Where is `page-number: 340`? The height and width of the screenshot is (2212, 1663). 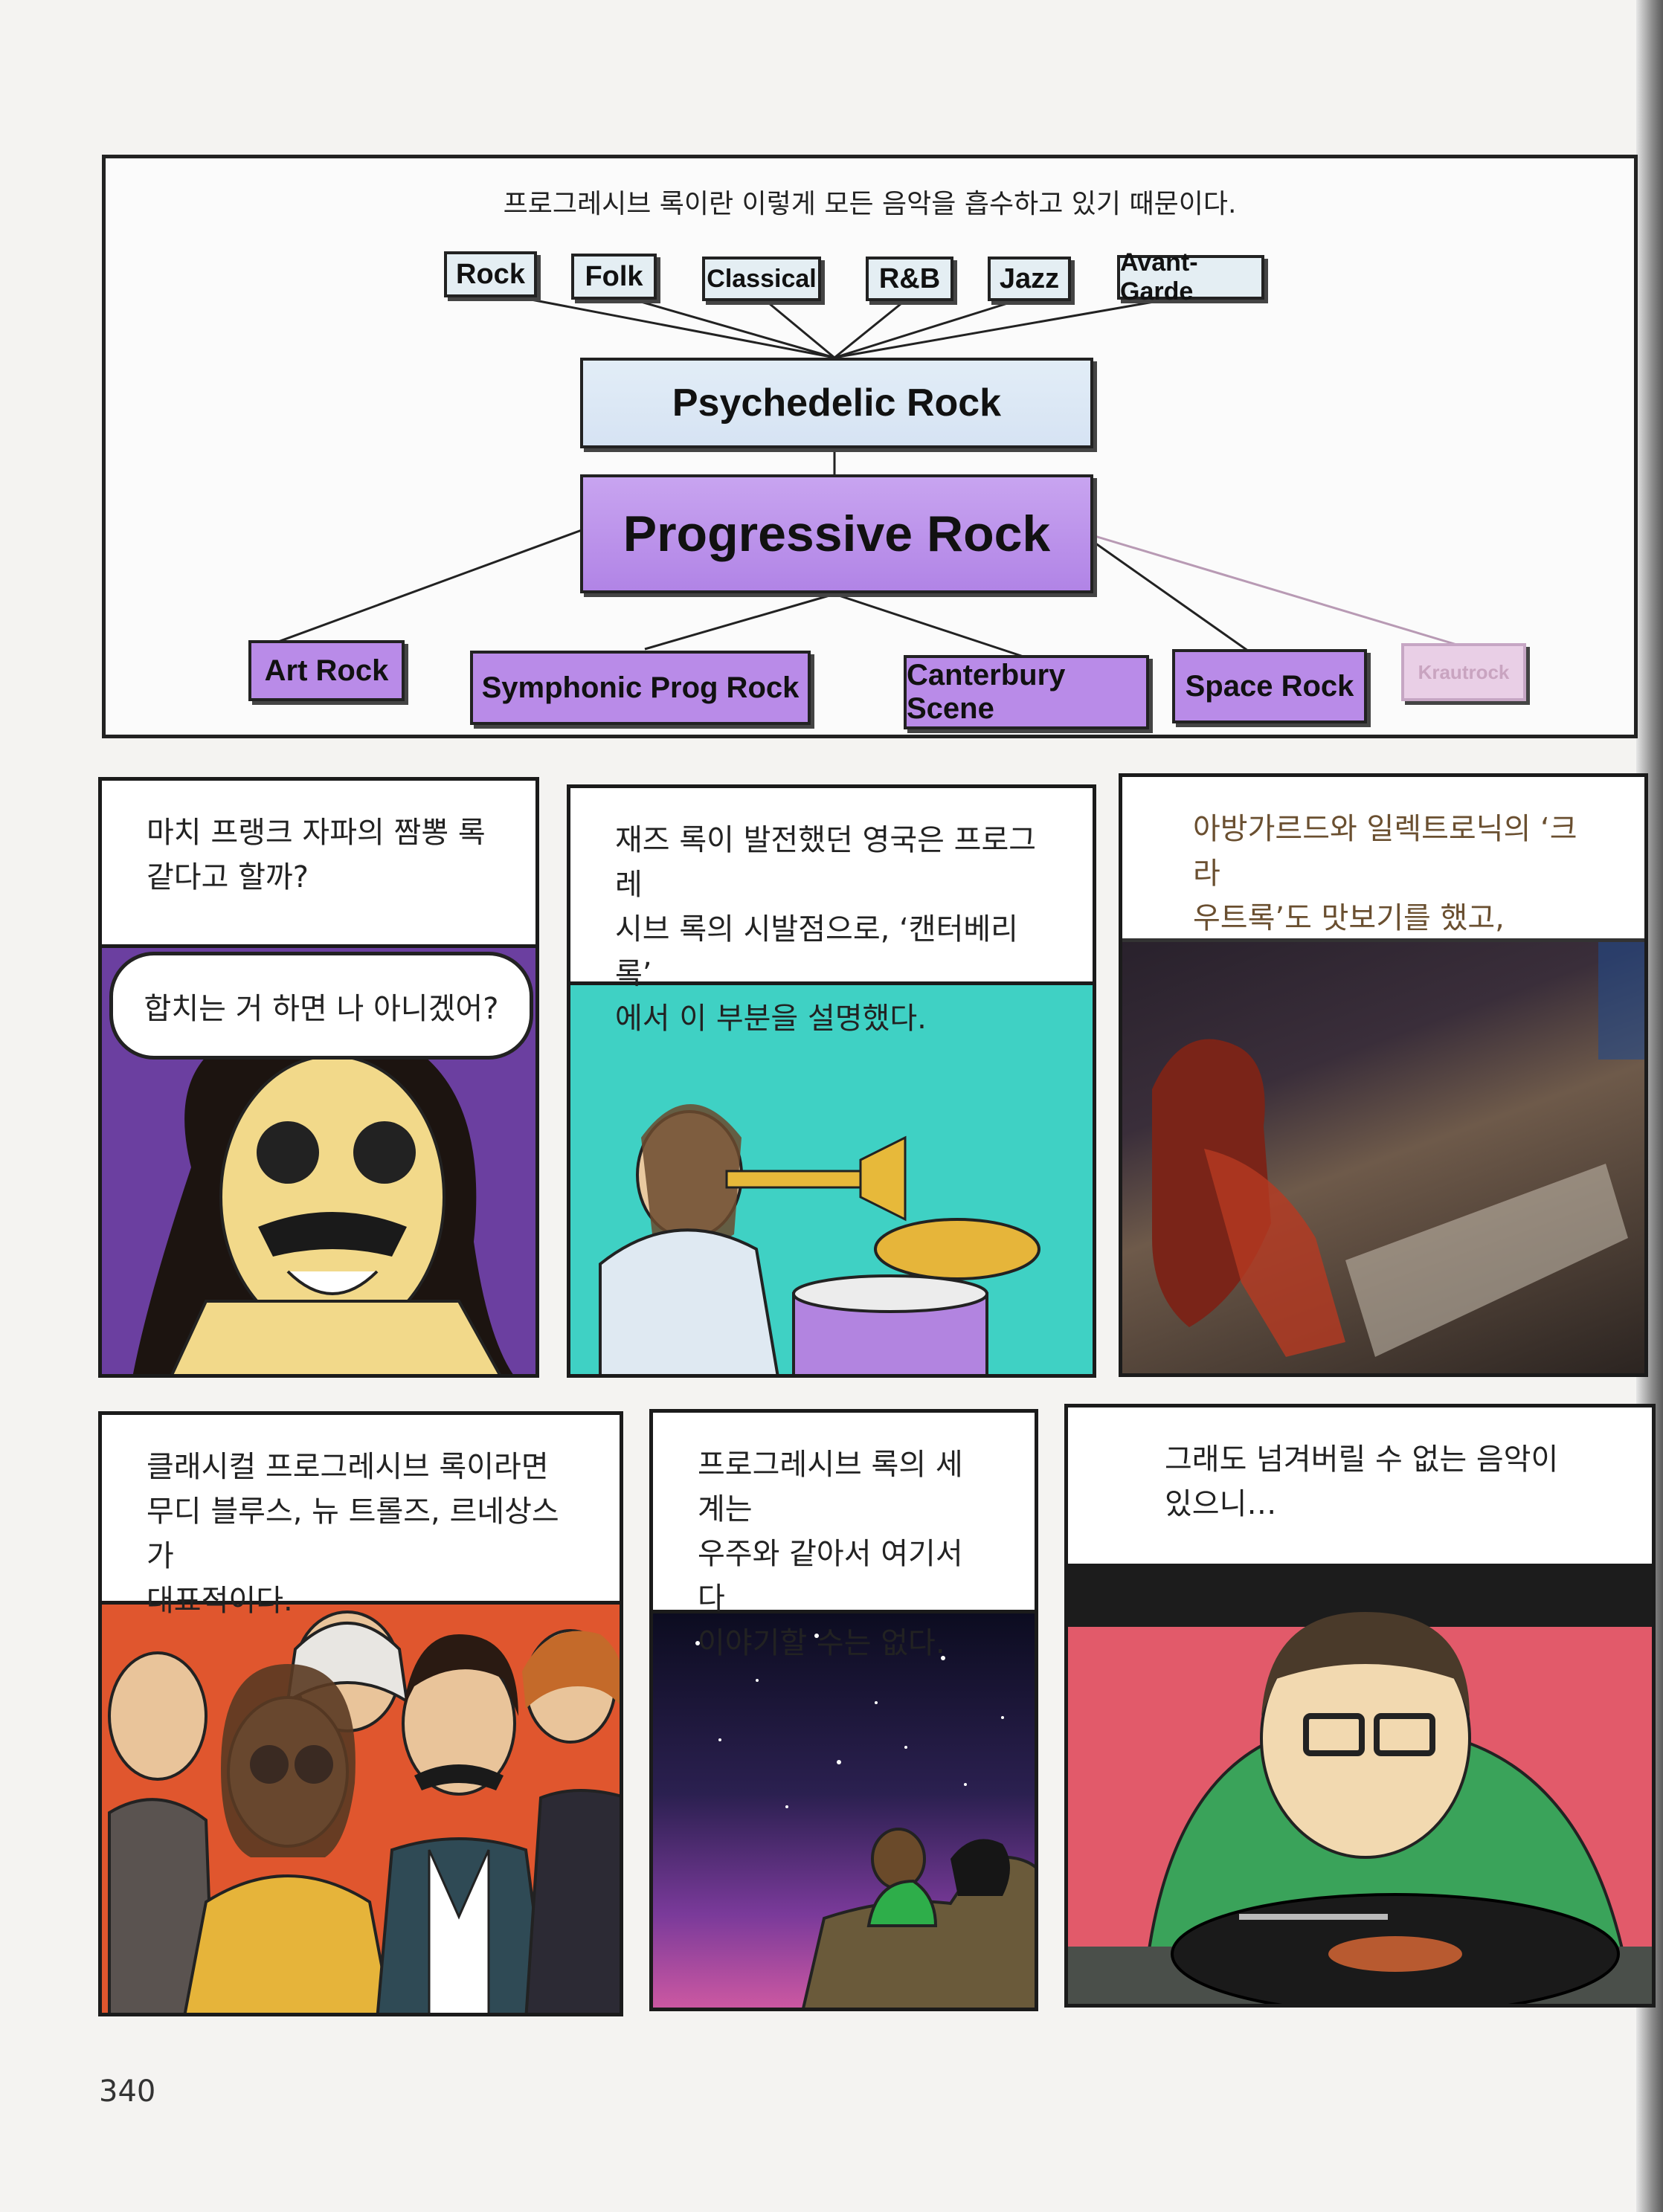 page-number: 340 is located at coordinates (127, 2092).